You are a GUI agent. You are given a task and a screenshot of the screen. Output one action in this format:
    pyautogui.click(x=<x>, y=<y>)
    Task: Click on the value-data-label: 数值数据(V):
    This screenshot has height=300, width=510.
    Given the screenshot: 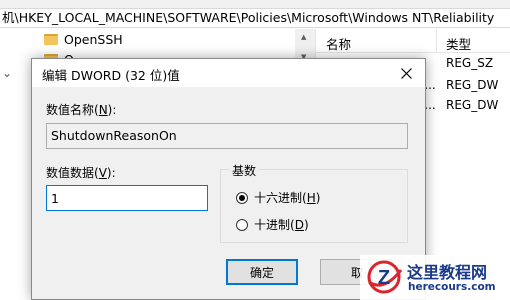 What is the action you would take?
    pyautogui.click(x=81, y=173)
    